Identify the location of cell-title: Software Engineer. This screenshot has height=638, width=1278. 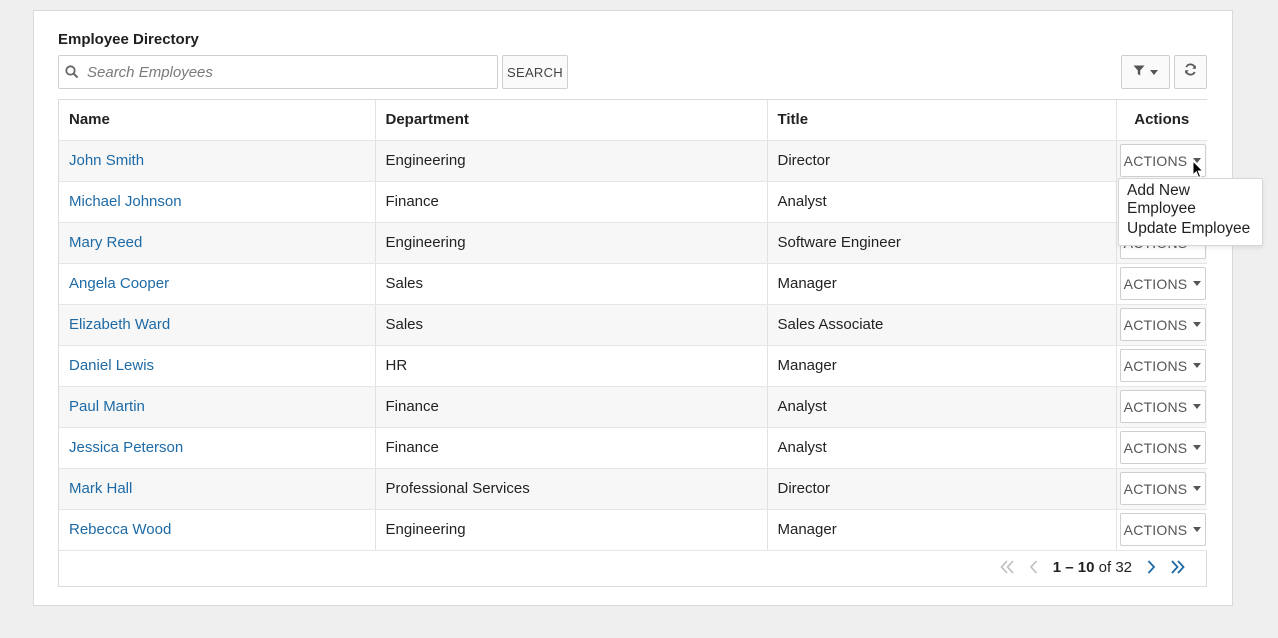
(942, 243).